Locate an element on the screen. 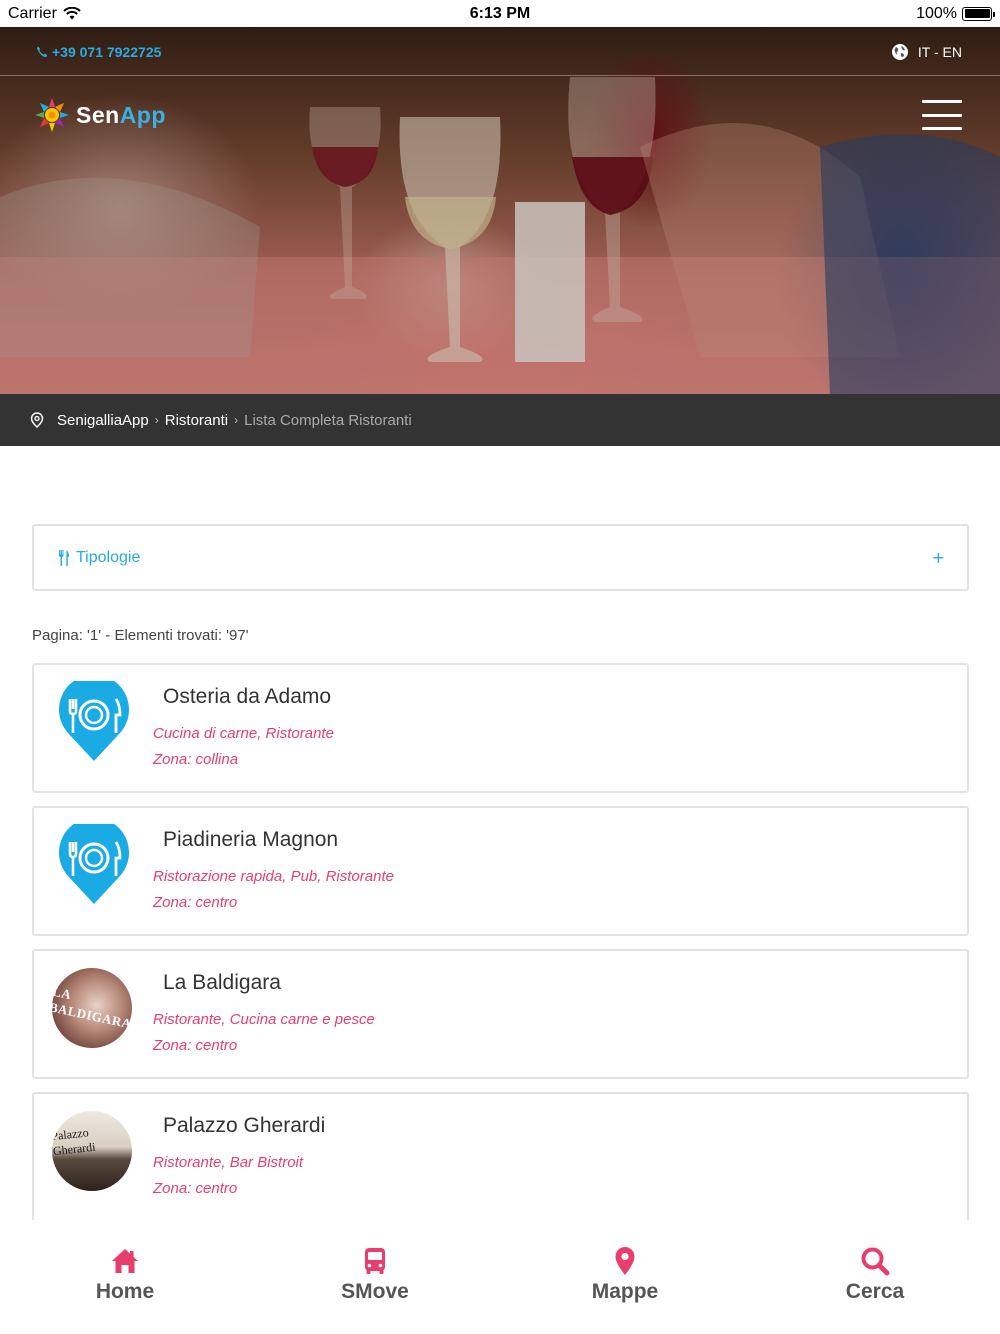 This screenshot has height=1334, width=1000. restaurant-types: Ristorazione rapida, Pub, Ristorante is located at coordinates (273, 876).